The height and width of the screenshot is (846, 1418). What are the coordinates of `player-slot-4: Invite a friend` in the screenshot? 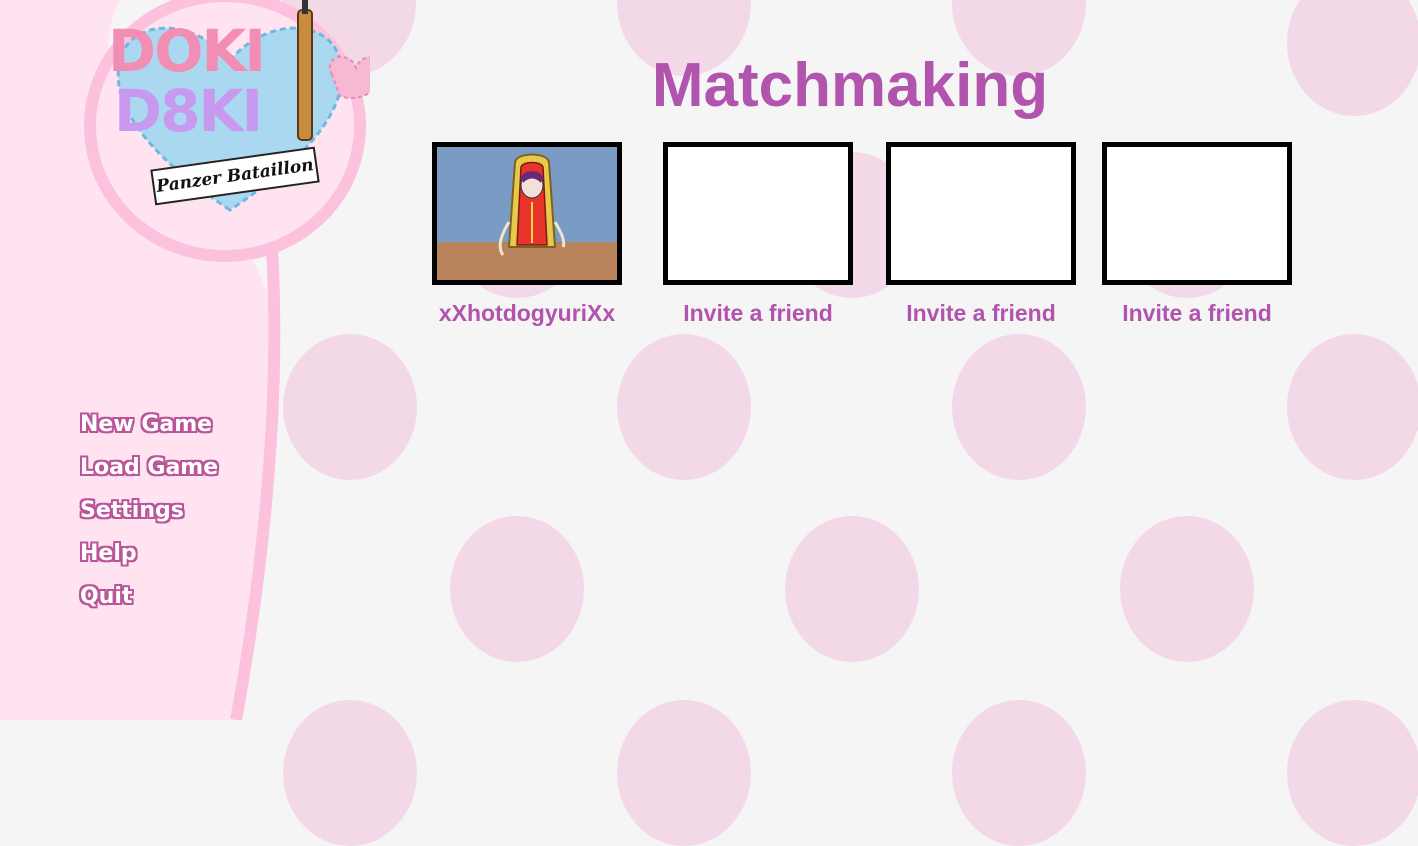 It's located at (1197, 234).